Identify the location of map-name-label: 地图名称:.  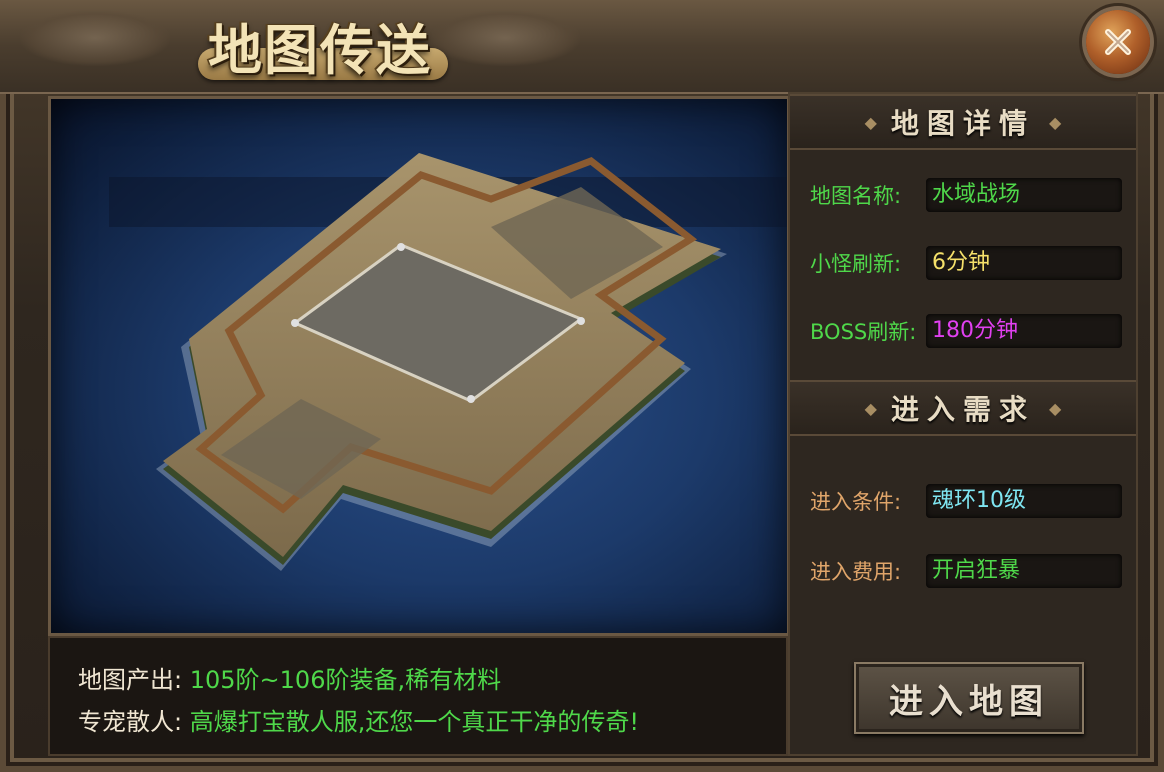
(856, 196).